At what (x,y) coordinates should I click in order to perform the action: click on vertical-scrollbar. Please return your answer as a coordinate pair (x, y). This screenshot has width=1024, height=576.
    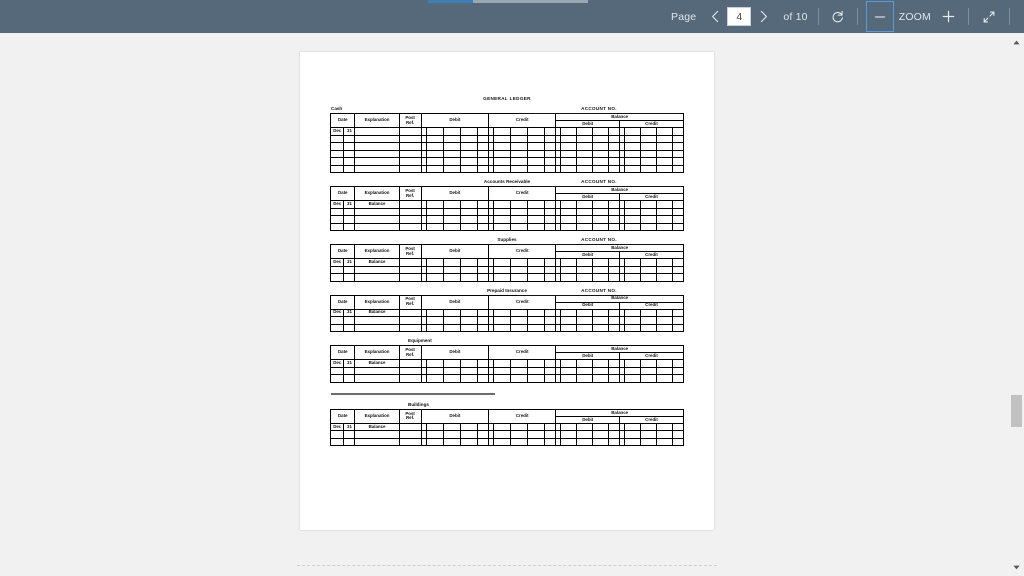
    Looking at the image, I should click on (1016, 304).